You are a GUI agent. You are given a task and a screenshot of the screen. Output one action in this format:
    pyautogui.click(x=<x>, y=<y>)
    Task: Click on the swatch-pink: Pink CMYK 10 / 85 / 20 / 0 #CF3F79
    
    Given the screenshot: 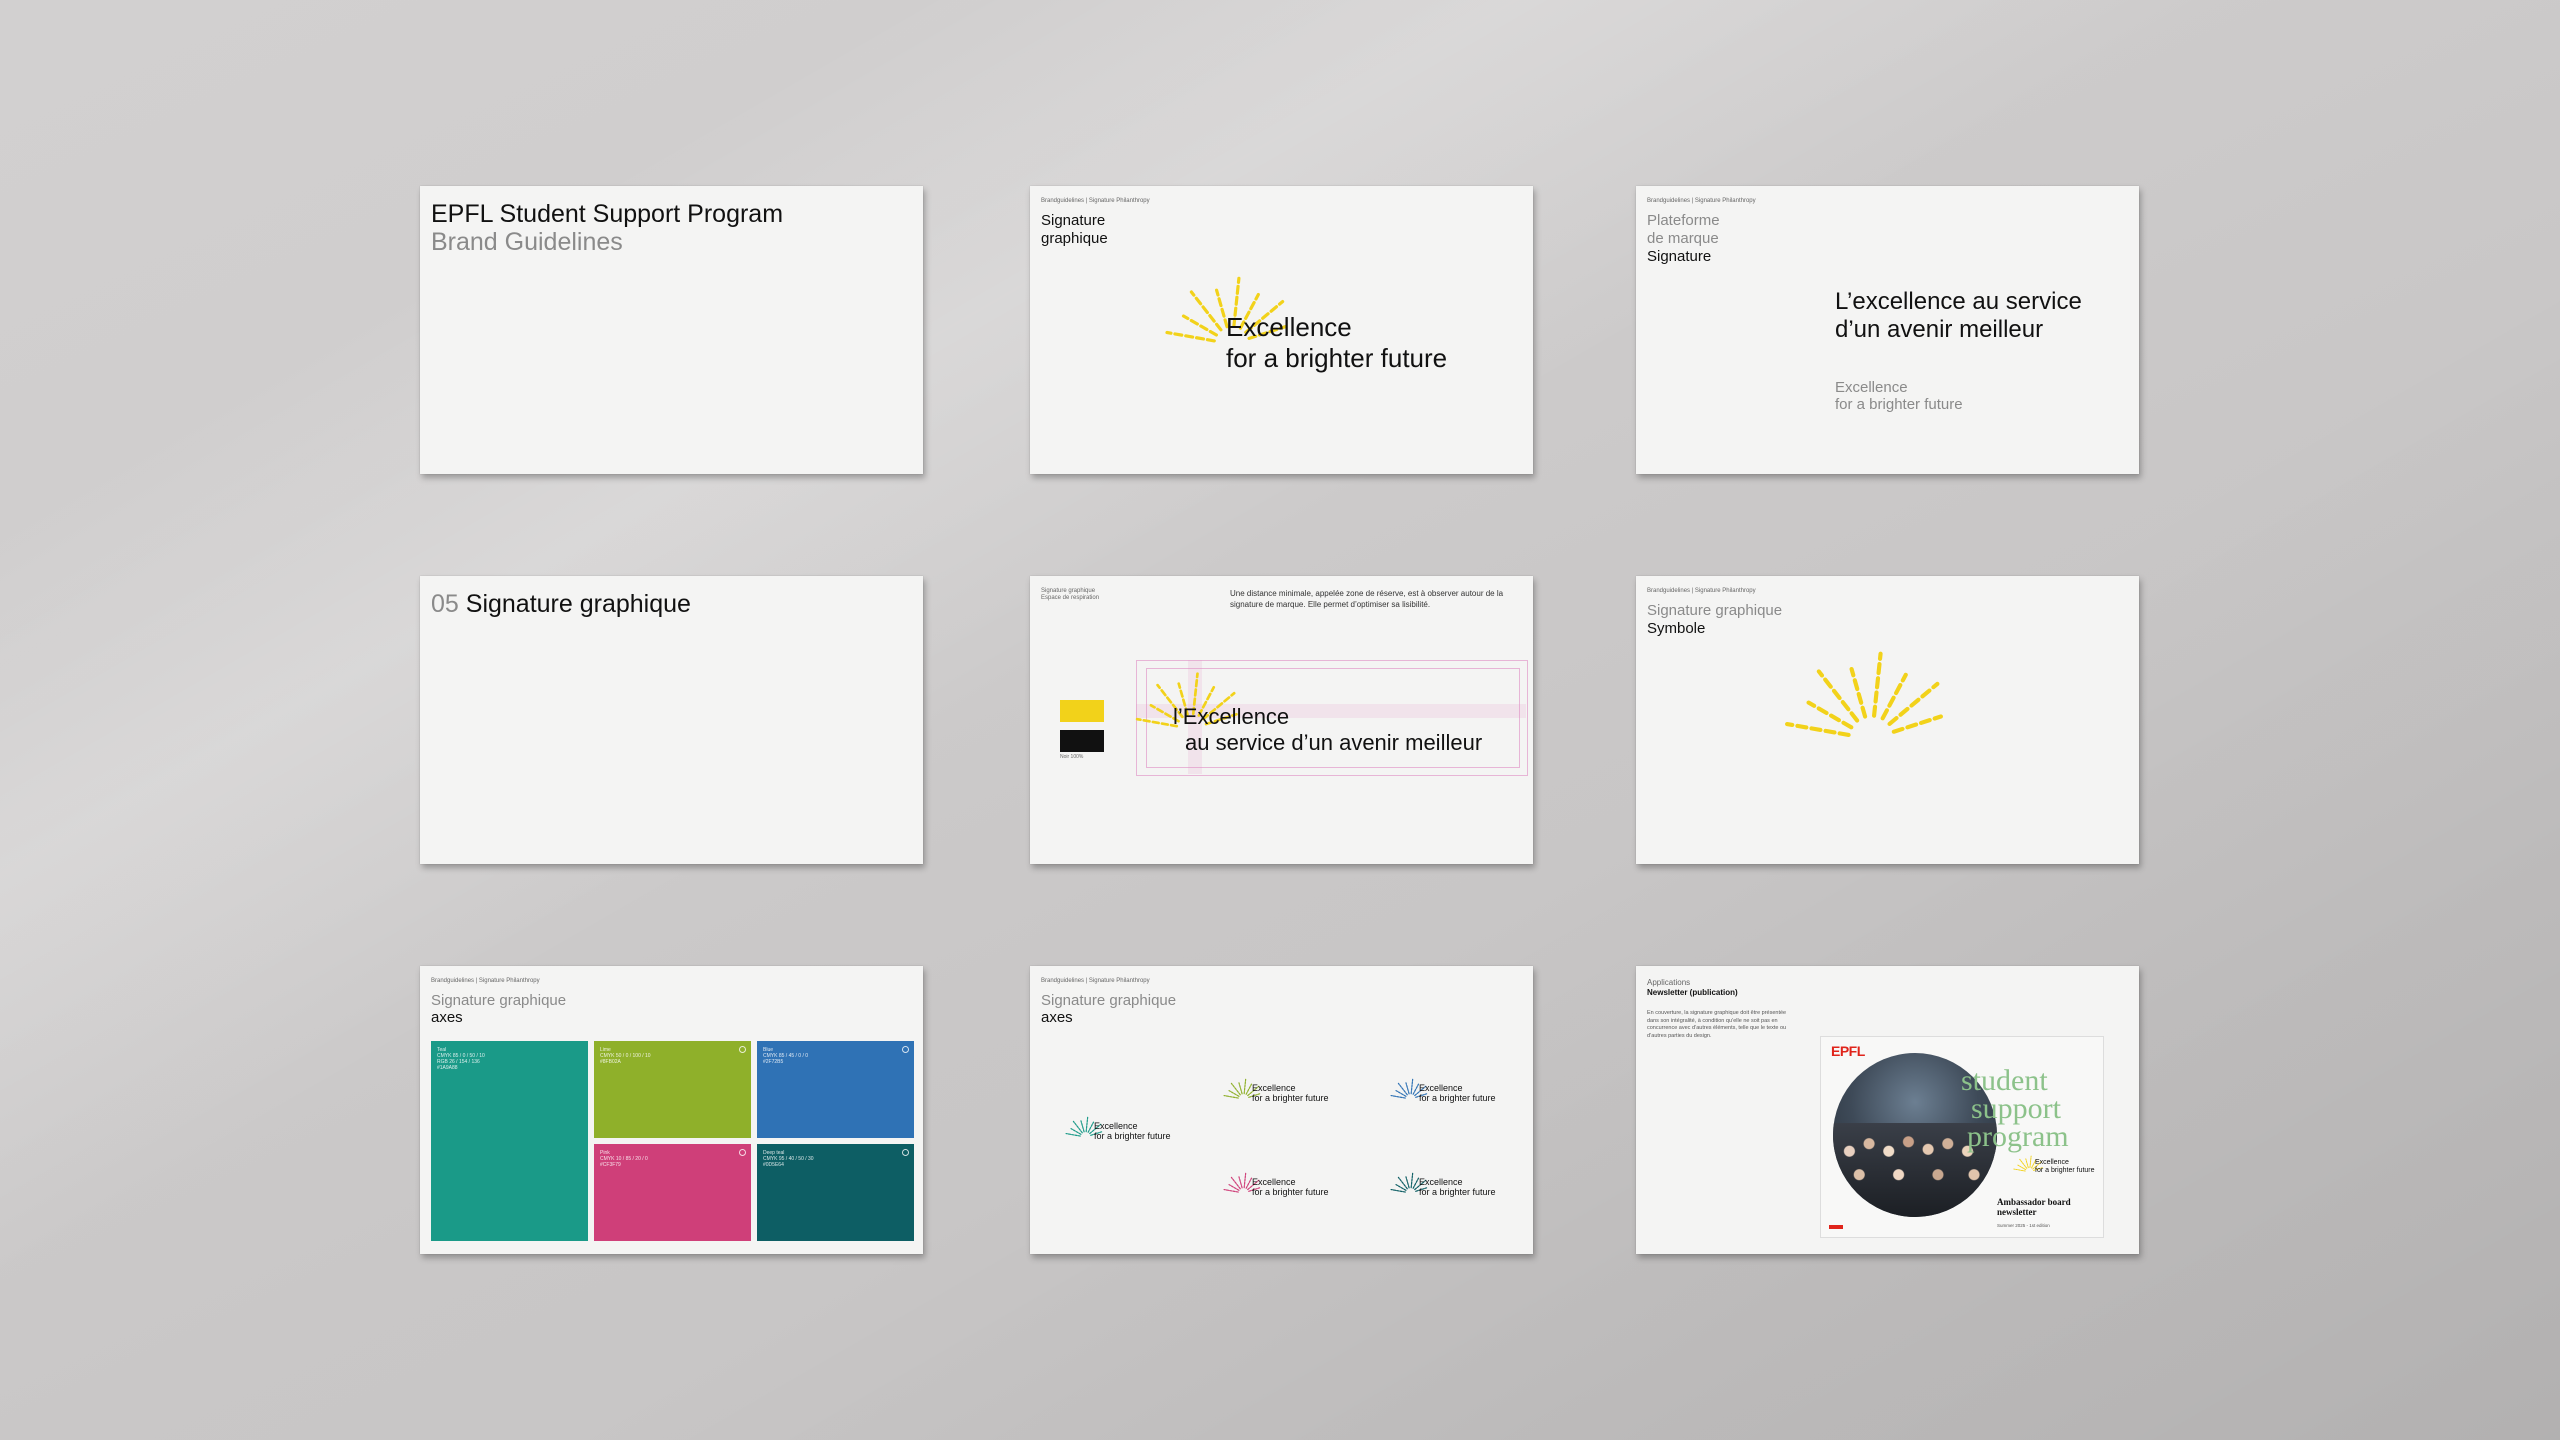 What is the action you would take?
    pyautogui.click(x=672, y=1192)
    